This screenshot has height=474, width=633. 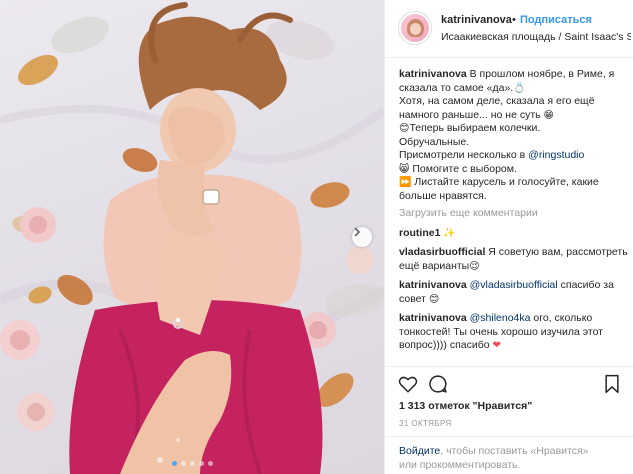 What do you see at coordinates (442, 252) in the screenshot?
I see `comment-username: vladasirbuofficial` at bounding box center [442, 252].